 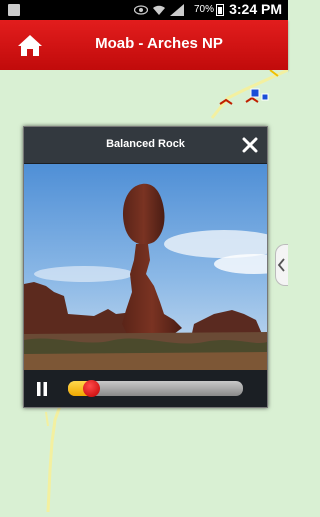 I want to click on close-icon, so click(x=250, y=145).